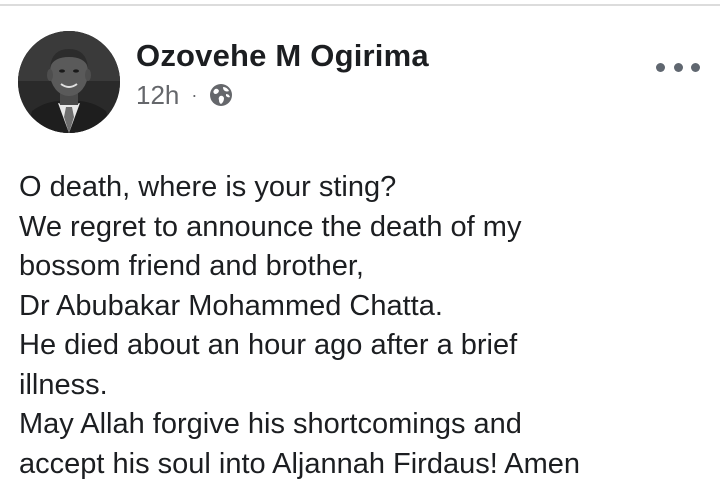  I want to click on post-text-line: May Allah forgive his shortcomings and, so click(270, 424).